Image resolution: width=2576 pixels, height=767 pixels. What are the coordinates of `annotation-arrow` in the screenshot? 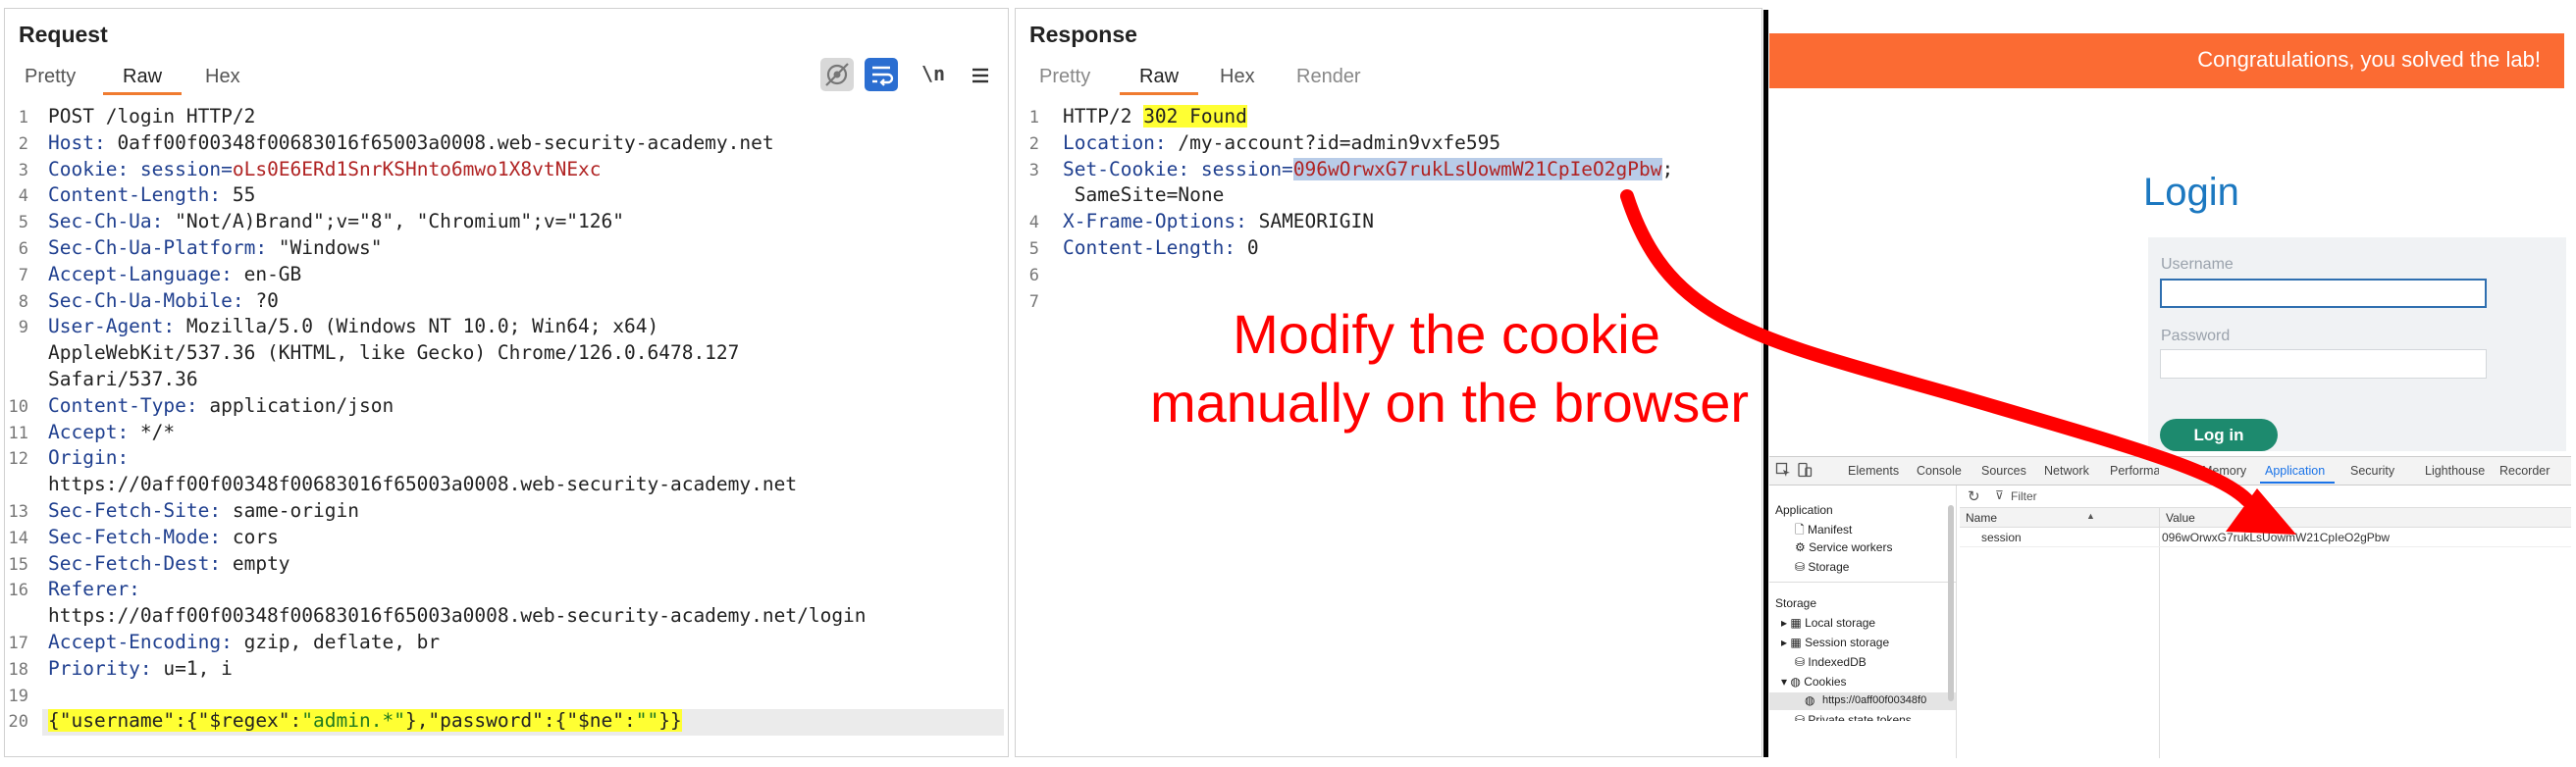 It's located at (1958, 362).